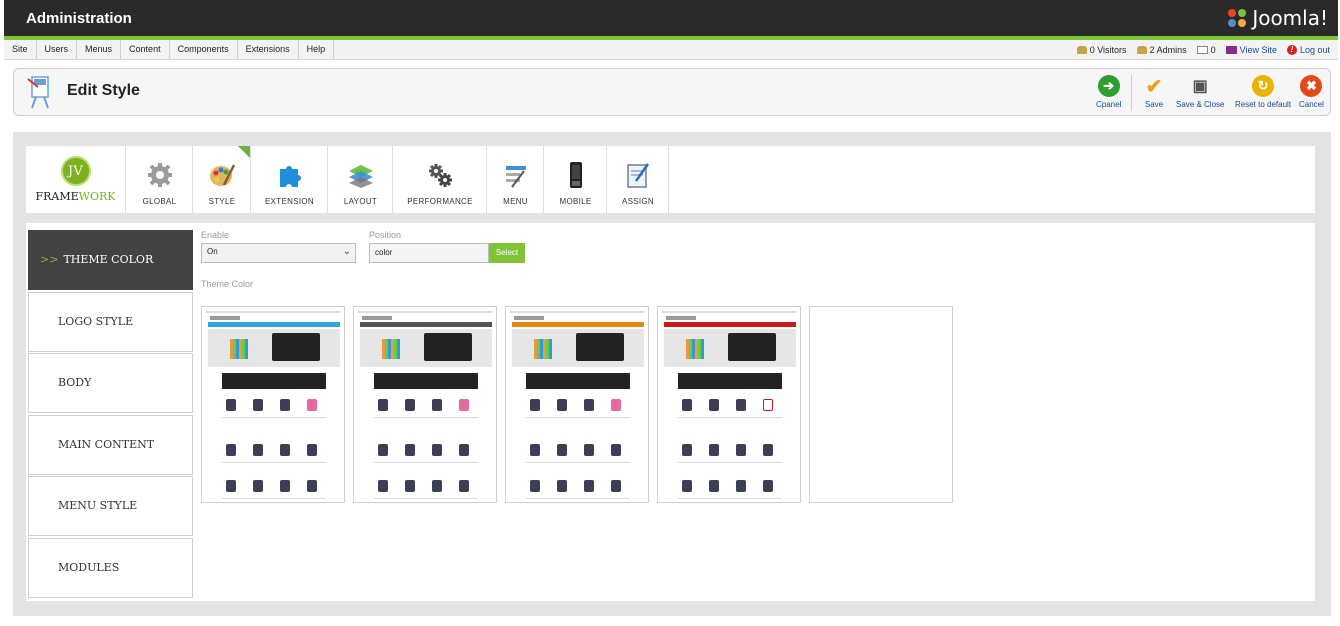 Image resolution: width=1340 pixels, height=626 pixels. What do you see at coordinates (516, 179) in the screenshot?
I see `tab-menu: MENU` at bounding box center [516, 179].